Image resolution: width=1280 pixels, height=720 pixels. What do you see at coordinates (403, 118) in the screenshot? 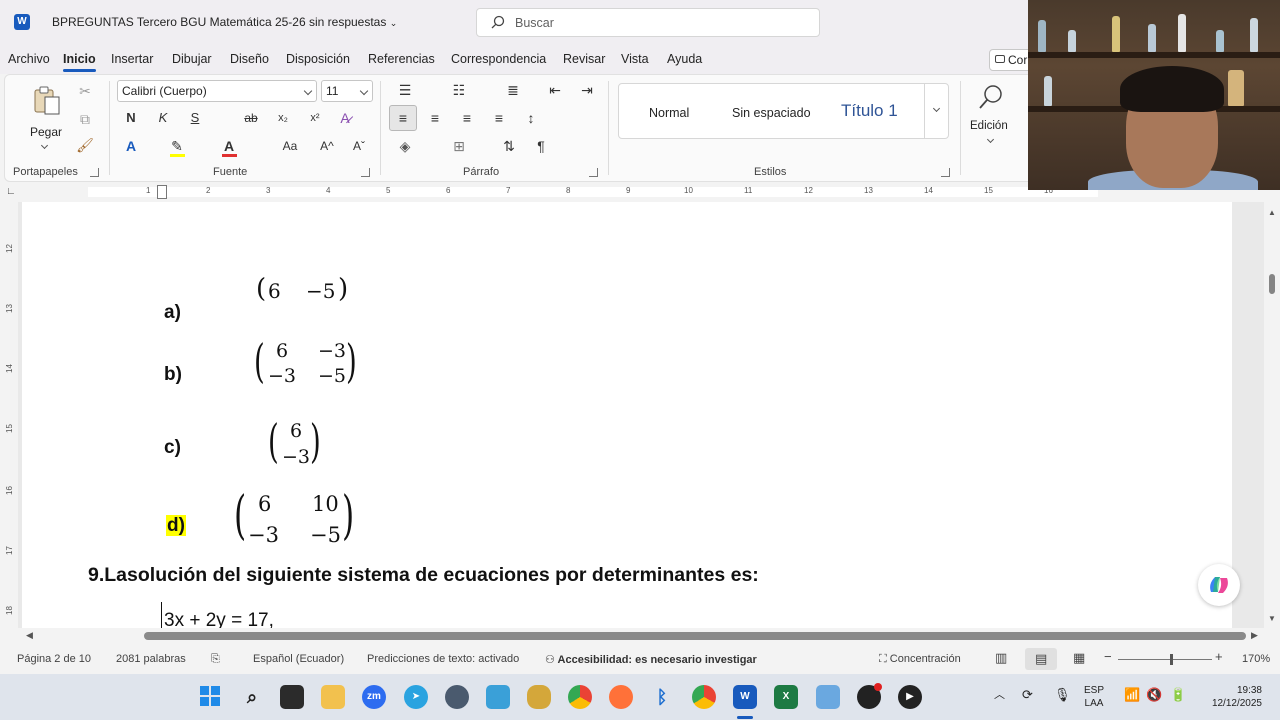
I see `align-left-button: ≡` at bounding box center [403, 118].